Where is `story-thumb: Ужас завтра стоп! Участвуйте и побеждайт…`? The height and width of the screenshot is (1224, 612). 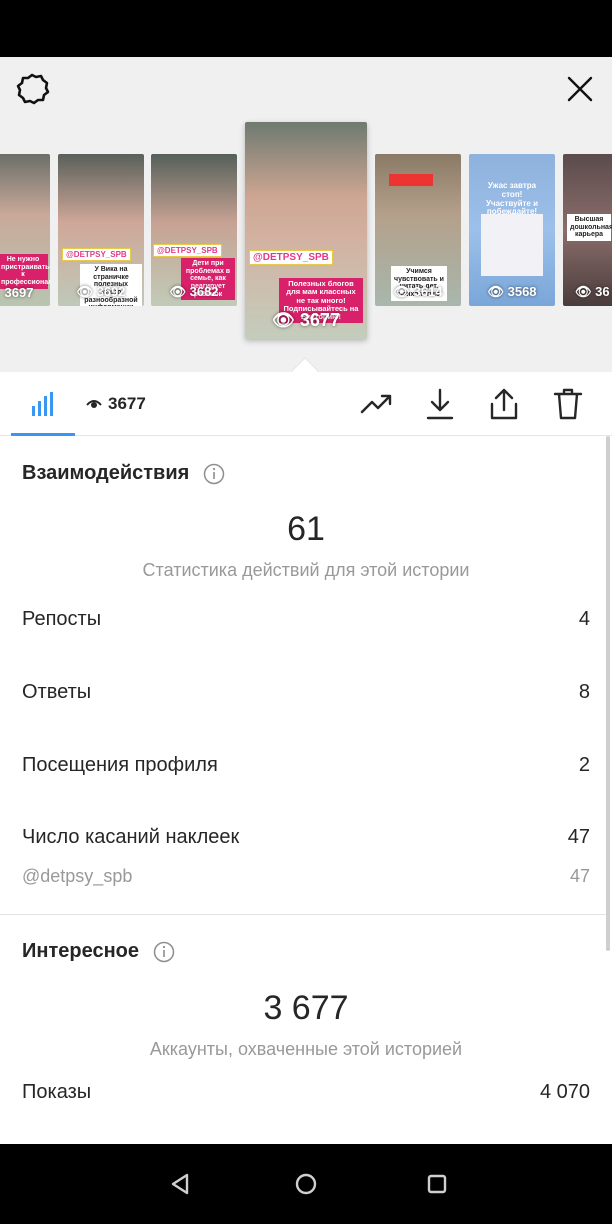
story-thumb: Ужас завтра стоп! Участвуйте и побеждайт… is located at coordinates (512, 230).